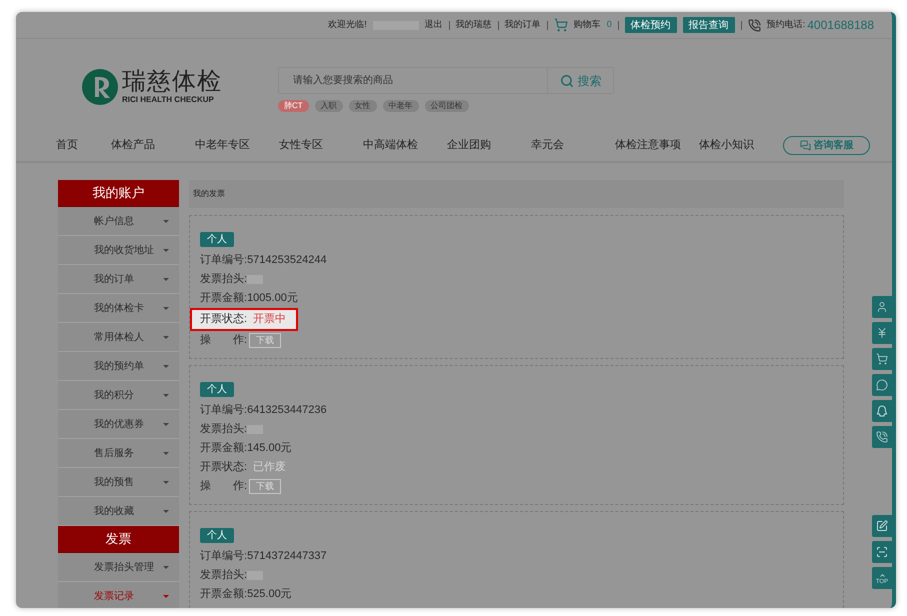  Describe the element at coordinates (587, 25) in the screenshot. I see `cart-link: 购物车` at that location.